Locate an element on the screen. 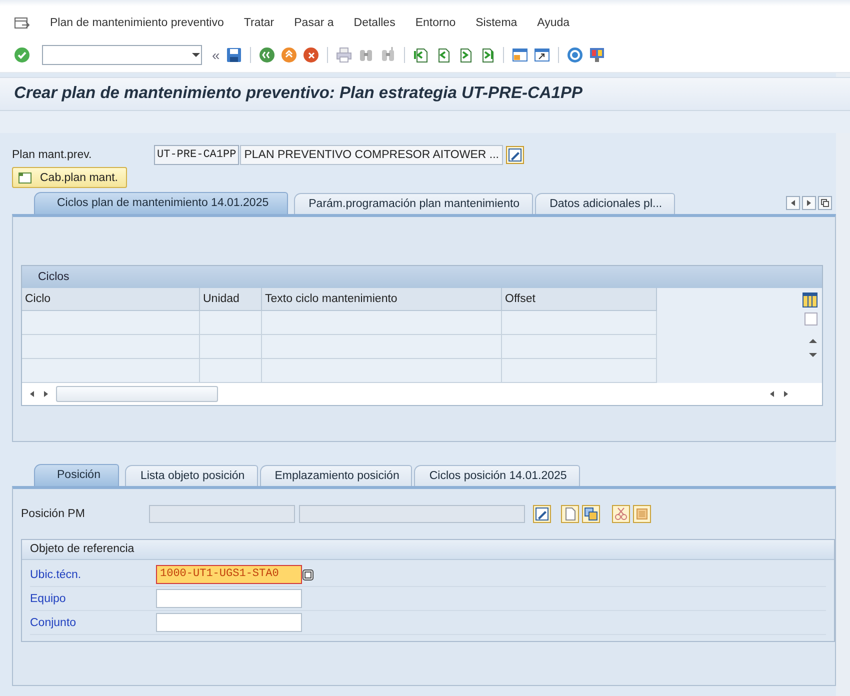  back-icon is located at coordinates (266, 55).